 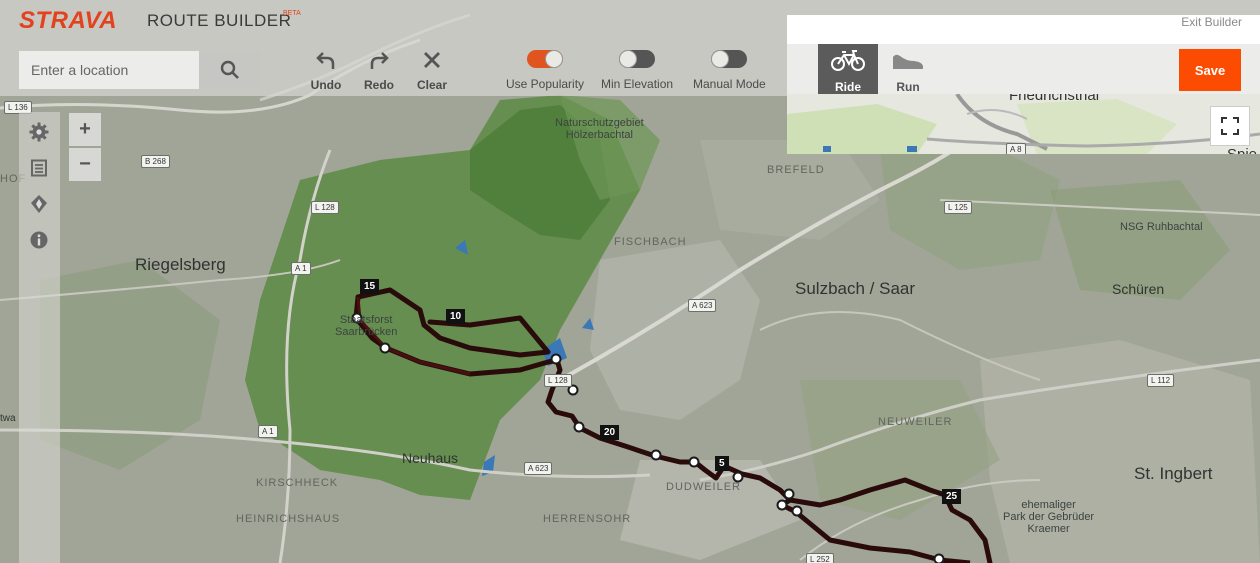 What do you see at coordinates (952, 496) in the screenshot?
I see `km-marker-25: 25` at bounding box center [952, 496].